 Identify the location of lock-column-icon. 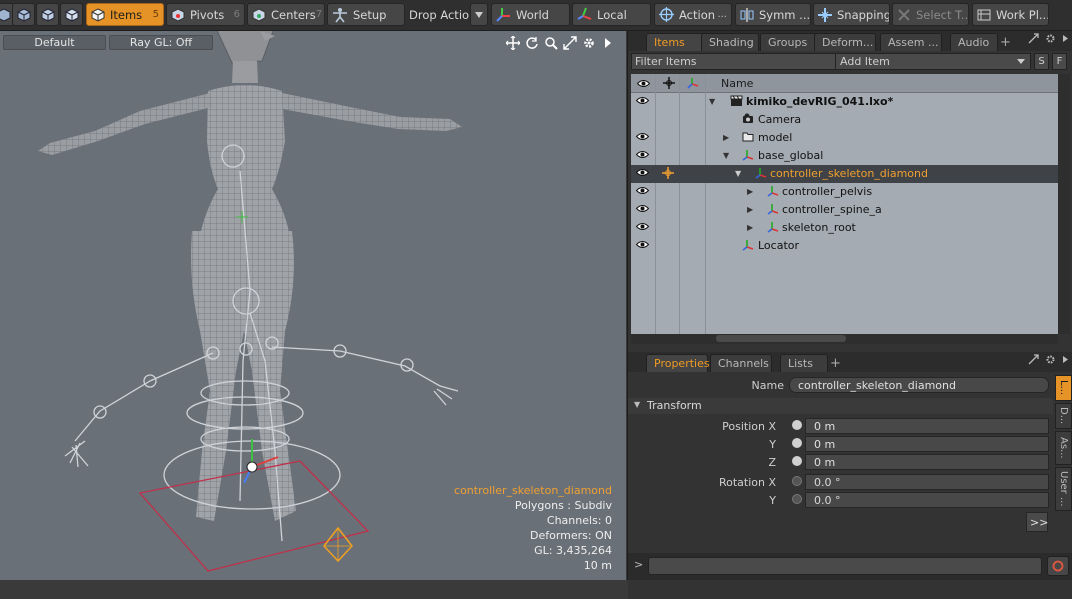
(669, 83).